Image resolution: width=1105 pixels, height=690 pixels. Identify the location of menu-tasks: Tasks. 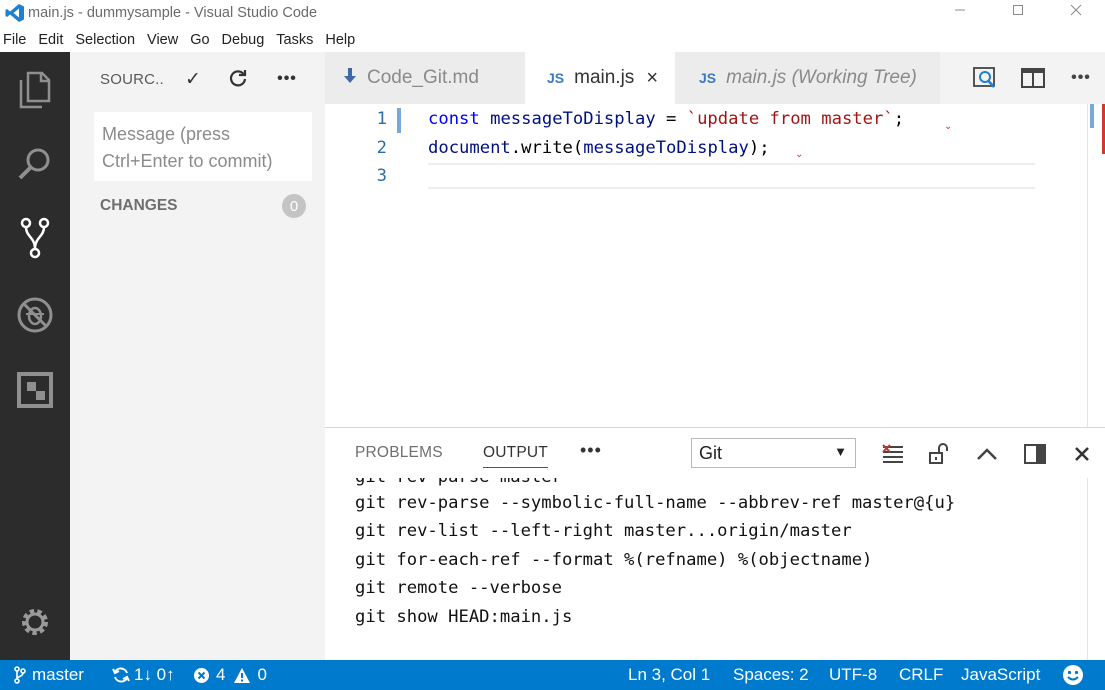
(296, 40).